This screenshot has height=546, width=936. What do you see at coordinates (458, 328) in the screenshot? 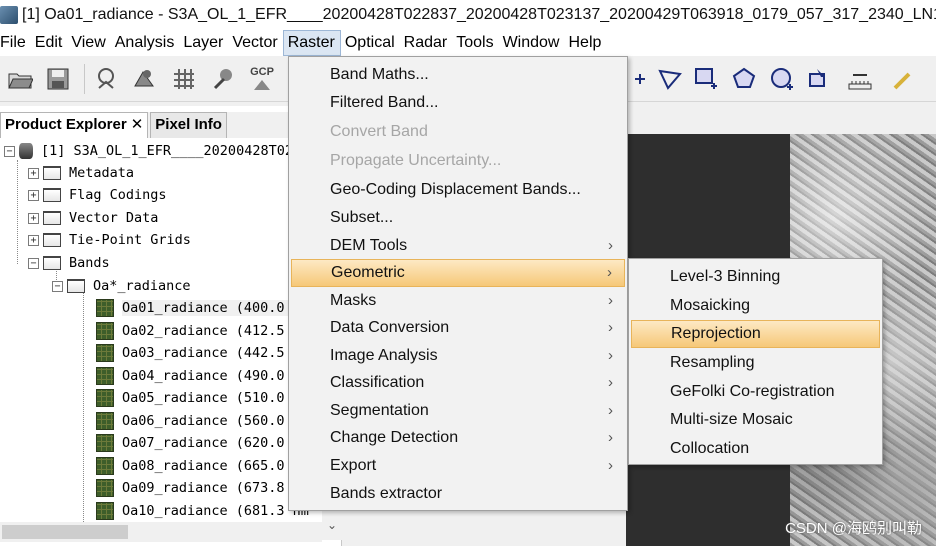
I see `menu-item-data-conversion: Data Conversion ›` at bounding box center [458, 328].